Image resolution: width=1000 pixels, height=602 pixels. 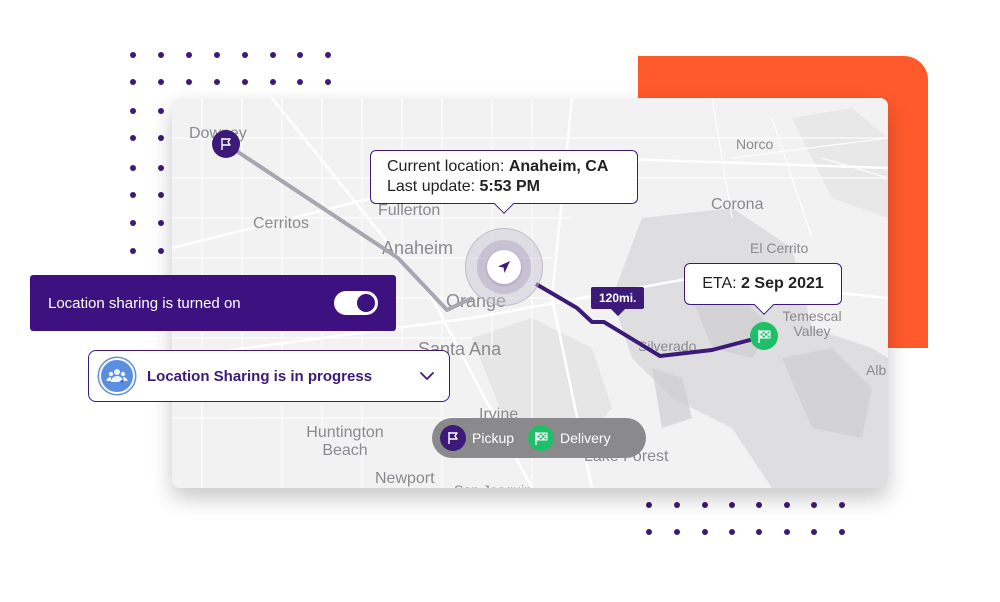 I want to click on place-label-fullerton: Fullerton, so click(x=409, y=210).